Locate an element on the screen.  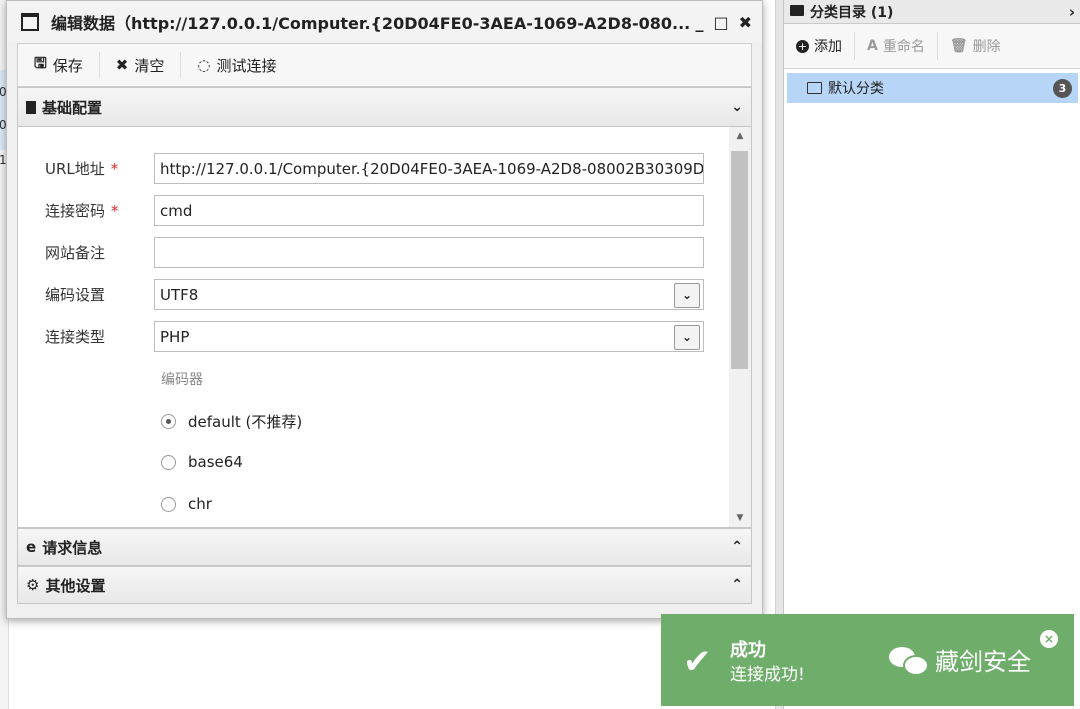
encoding-row: 编码设置 UTF8 ⌄ is located at coordinates (361, 294).